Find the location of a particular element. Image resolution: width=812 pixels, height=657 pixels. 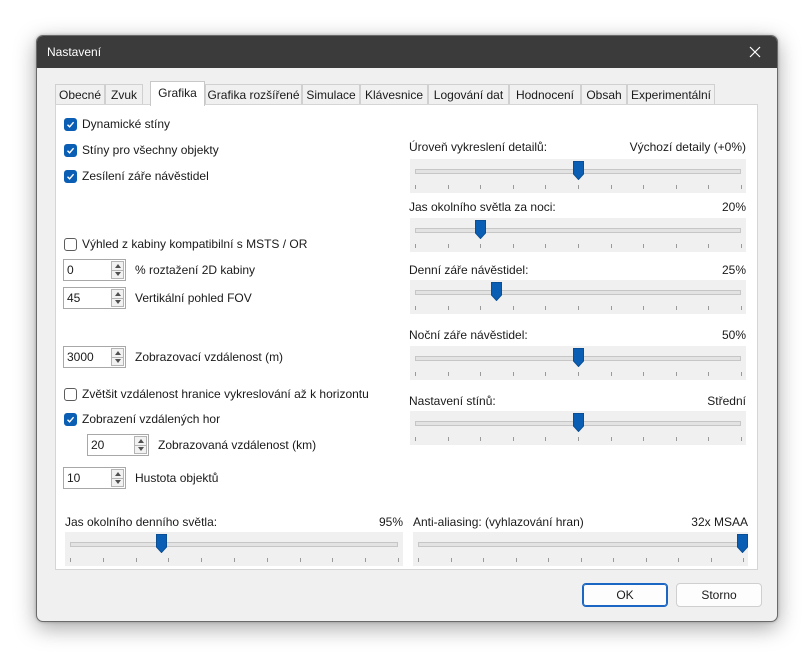

fov-spinner: Vertikální pohled FOV is located at coordinates (157, 298).